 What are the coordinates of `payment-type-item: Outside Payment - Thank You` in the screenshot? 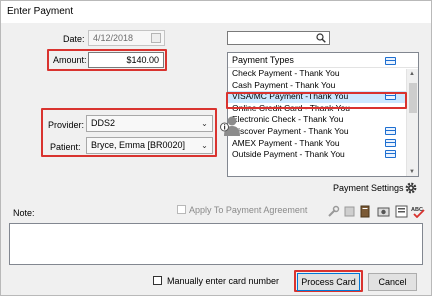 It's located at (323, 155).